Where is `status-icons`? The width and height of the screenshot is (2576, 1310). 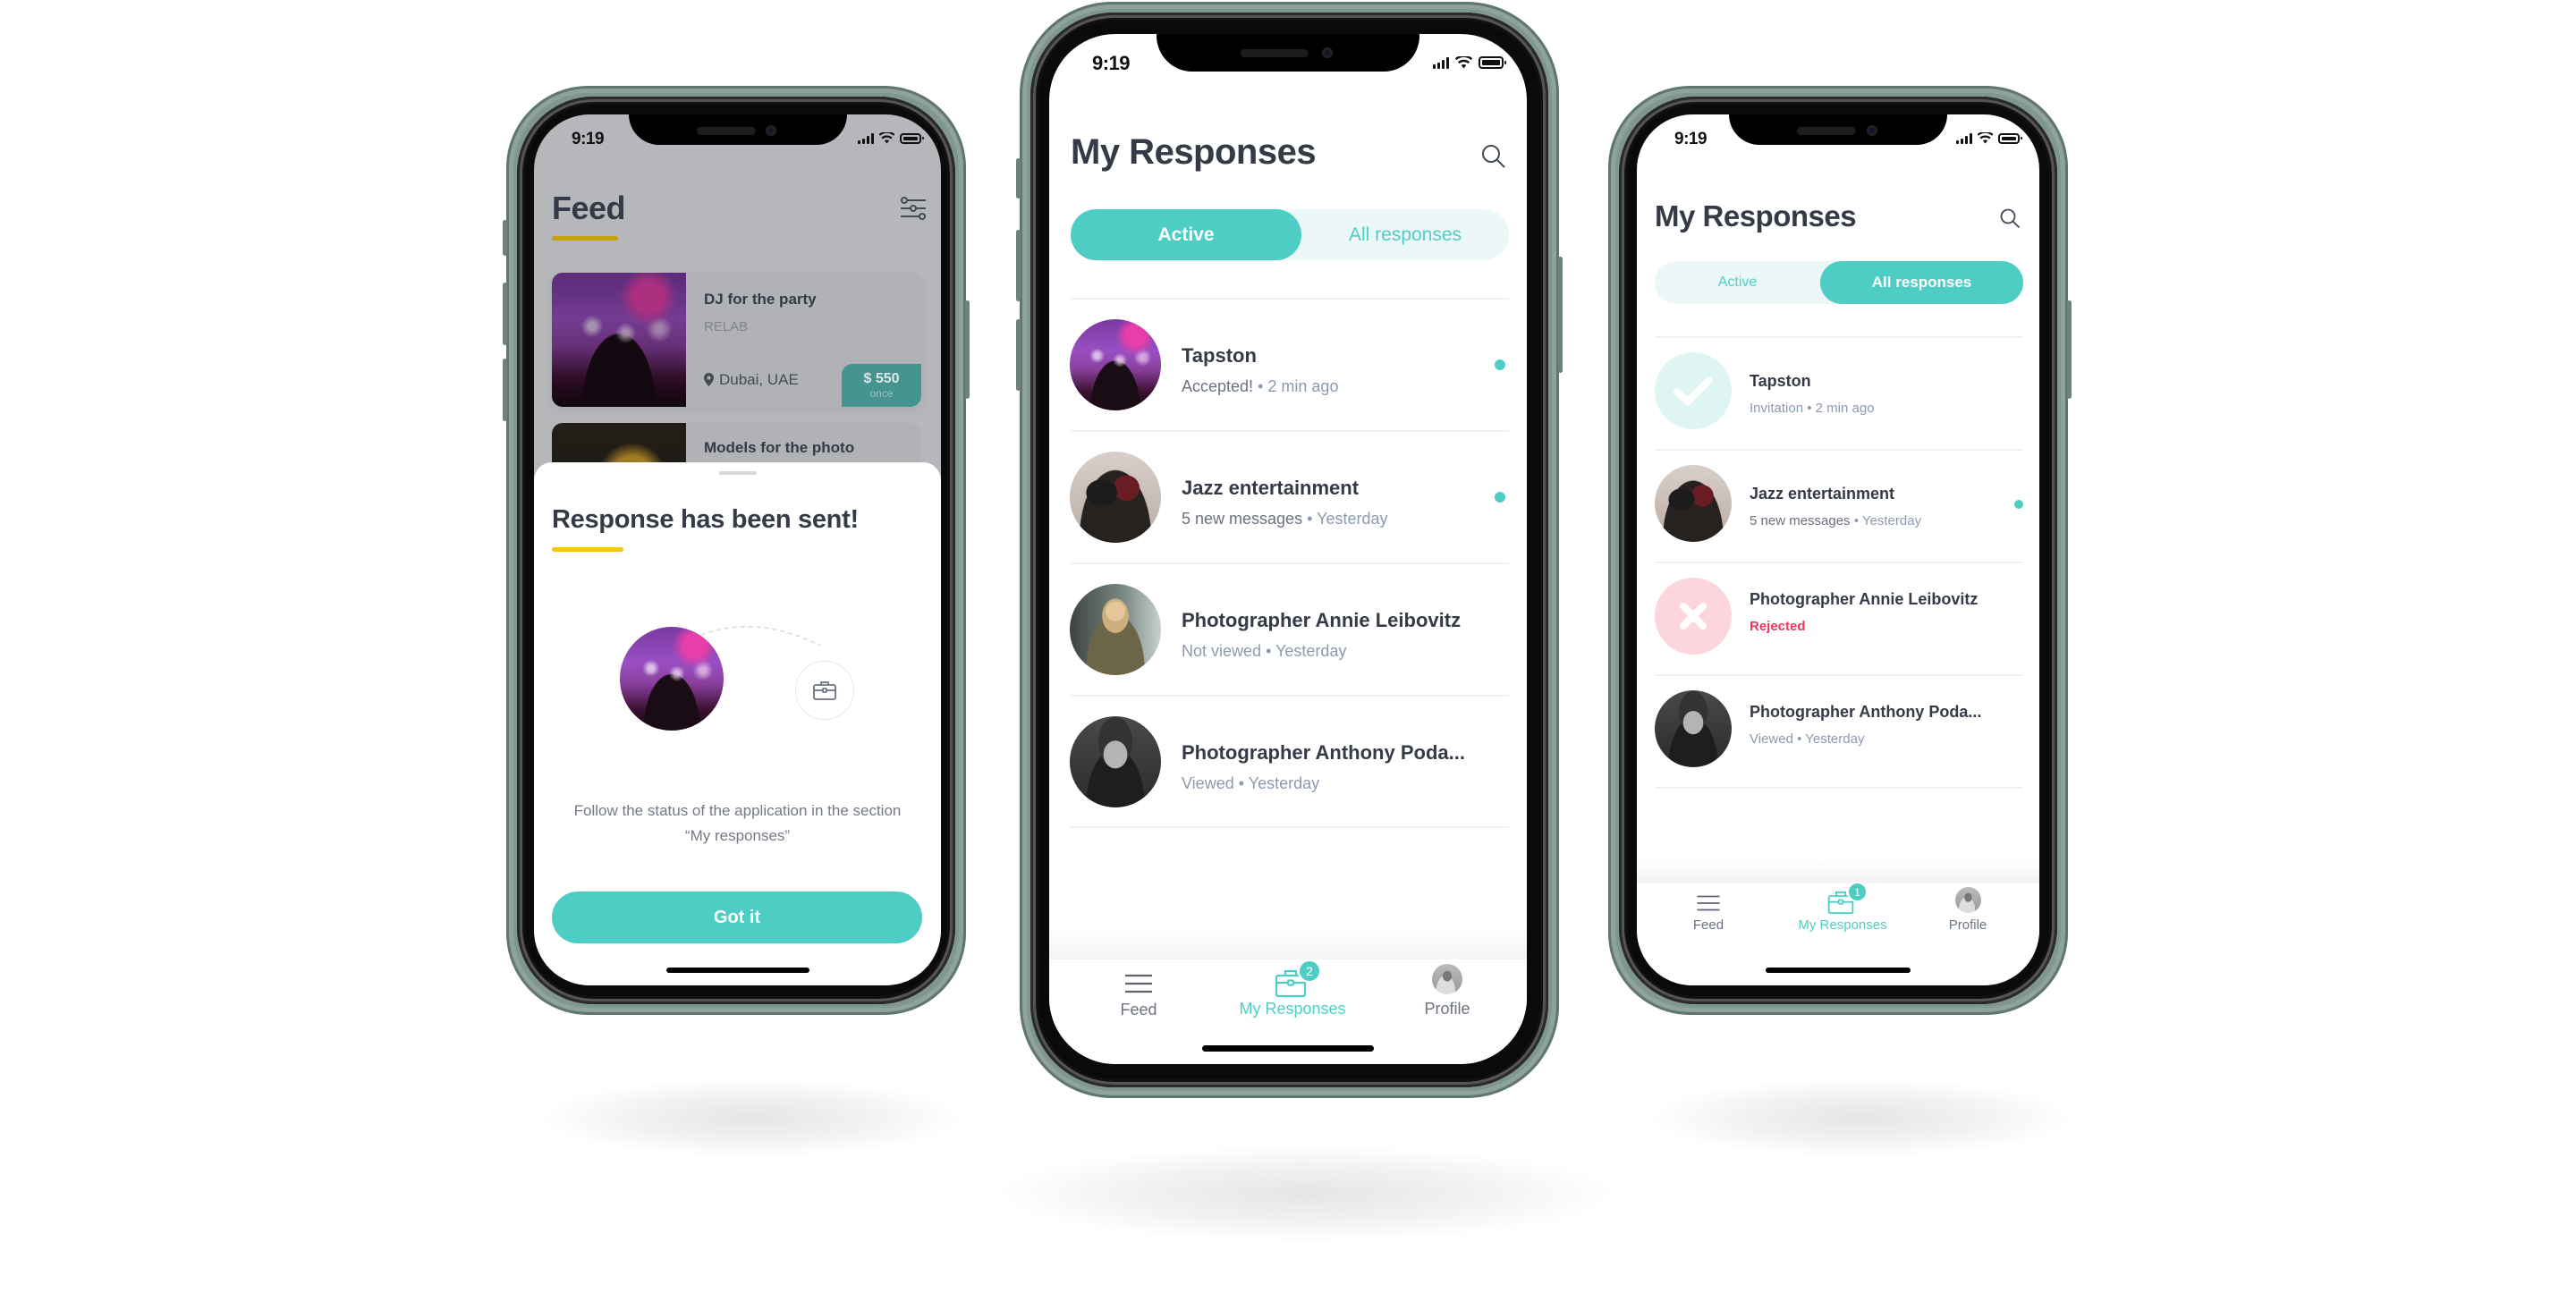 status-icons is located at coordinates (1469, 62).